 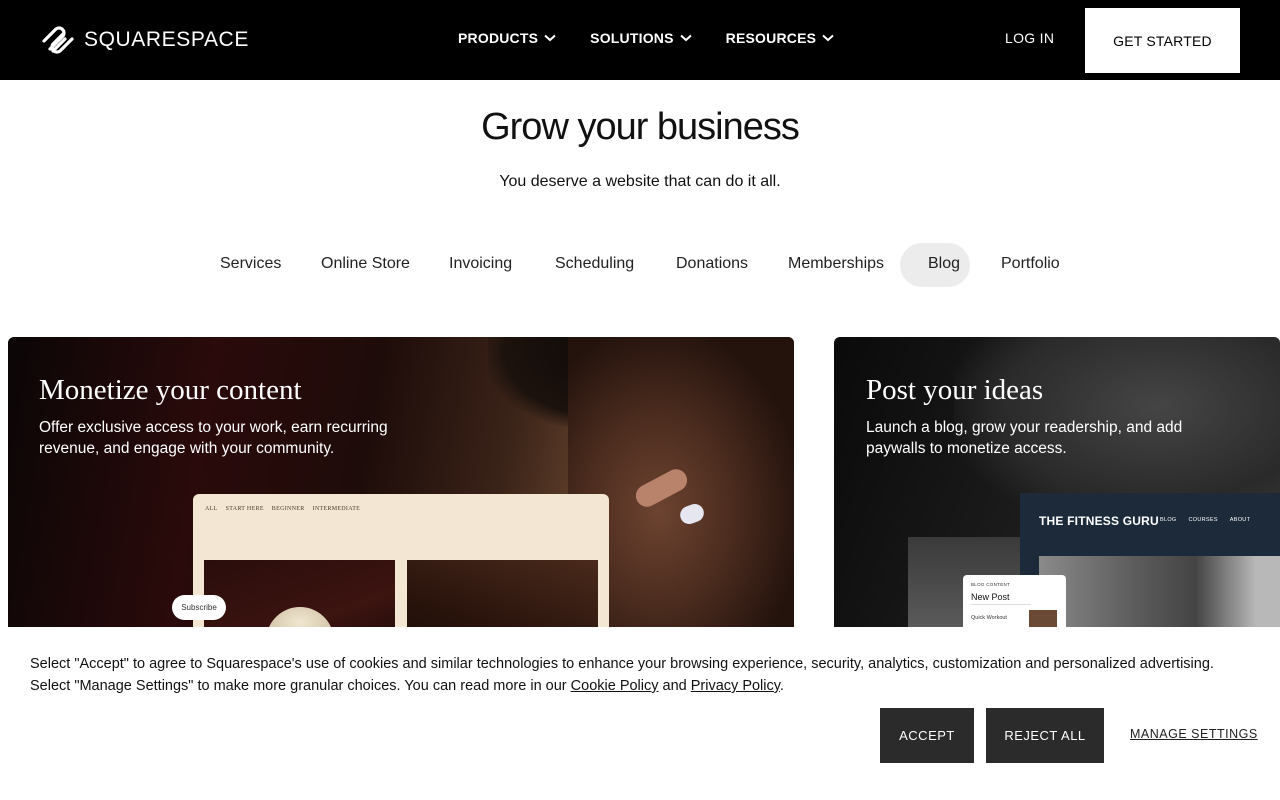 I want to click on tab-online-store: Online Store, so click(x=365, y=265).